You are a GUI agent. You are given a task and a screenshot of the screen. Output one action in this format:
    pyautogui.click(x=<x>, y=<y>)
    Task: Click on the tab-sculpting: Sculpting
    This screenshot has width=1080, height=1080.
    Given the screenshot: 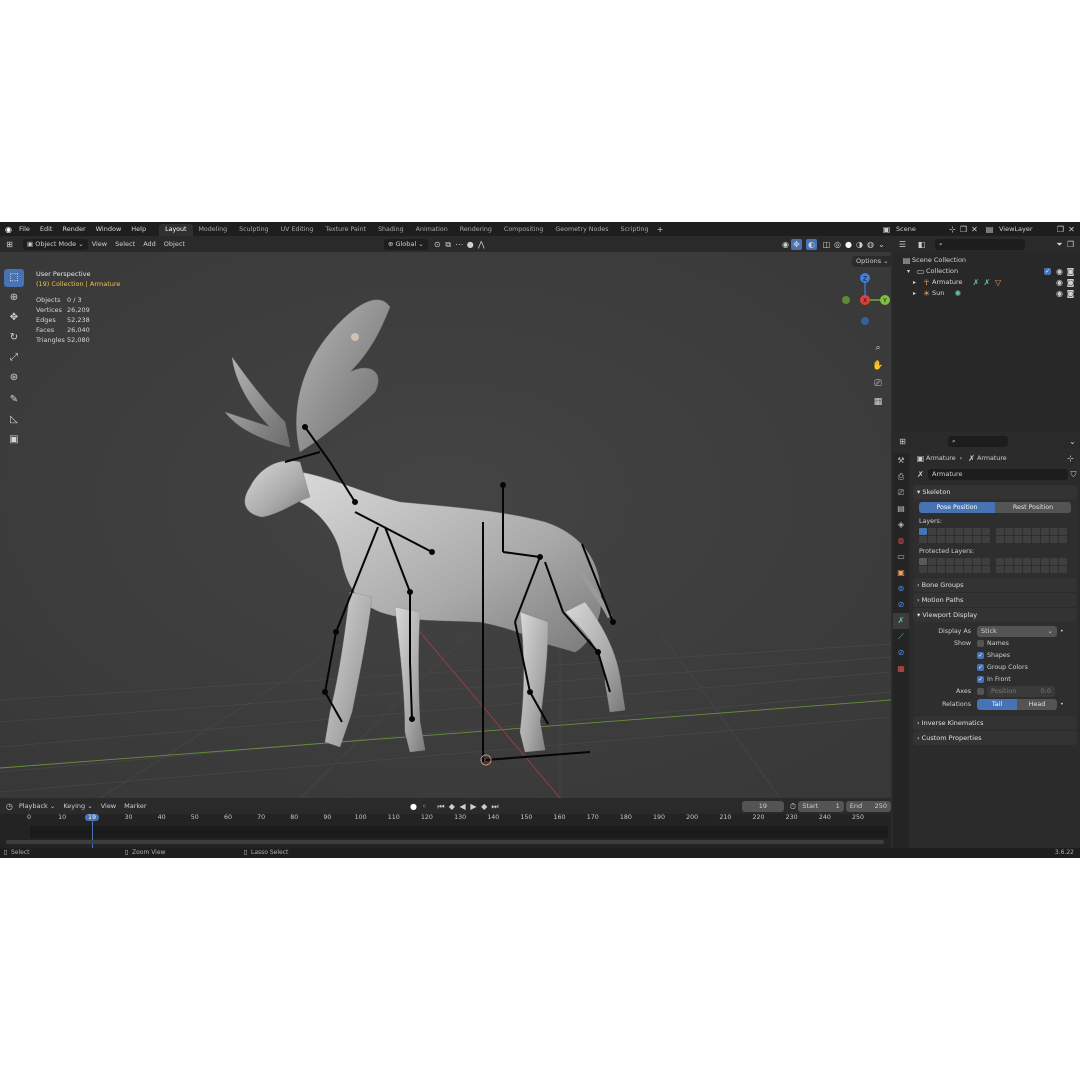 What is the action you would take?
    pyautogui.click(x=253, y=230)
    